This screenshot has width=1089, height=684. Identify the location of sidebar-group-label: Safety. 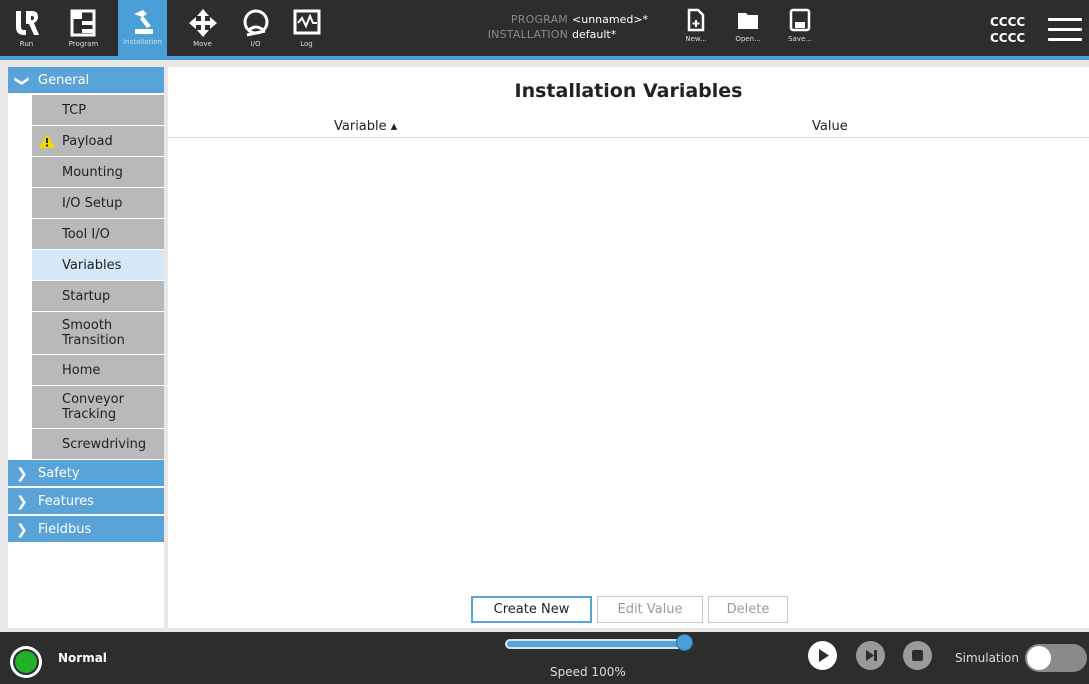
(59, 473).